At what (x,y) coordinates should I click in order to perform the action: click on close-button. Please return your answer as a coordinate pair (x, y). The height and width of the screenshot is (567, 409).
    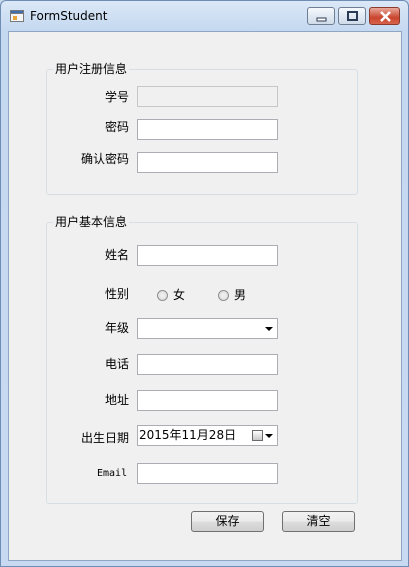
    Looking at the image, I should click on (384, 16).